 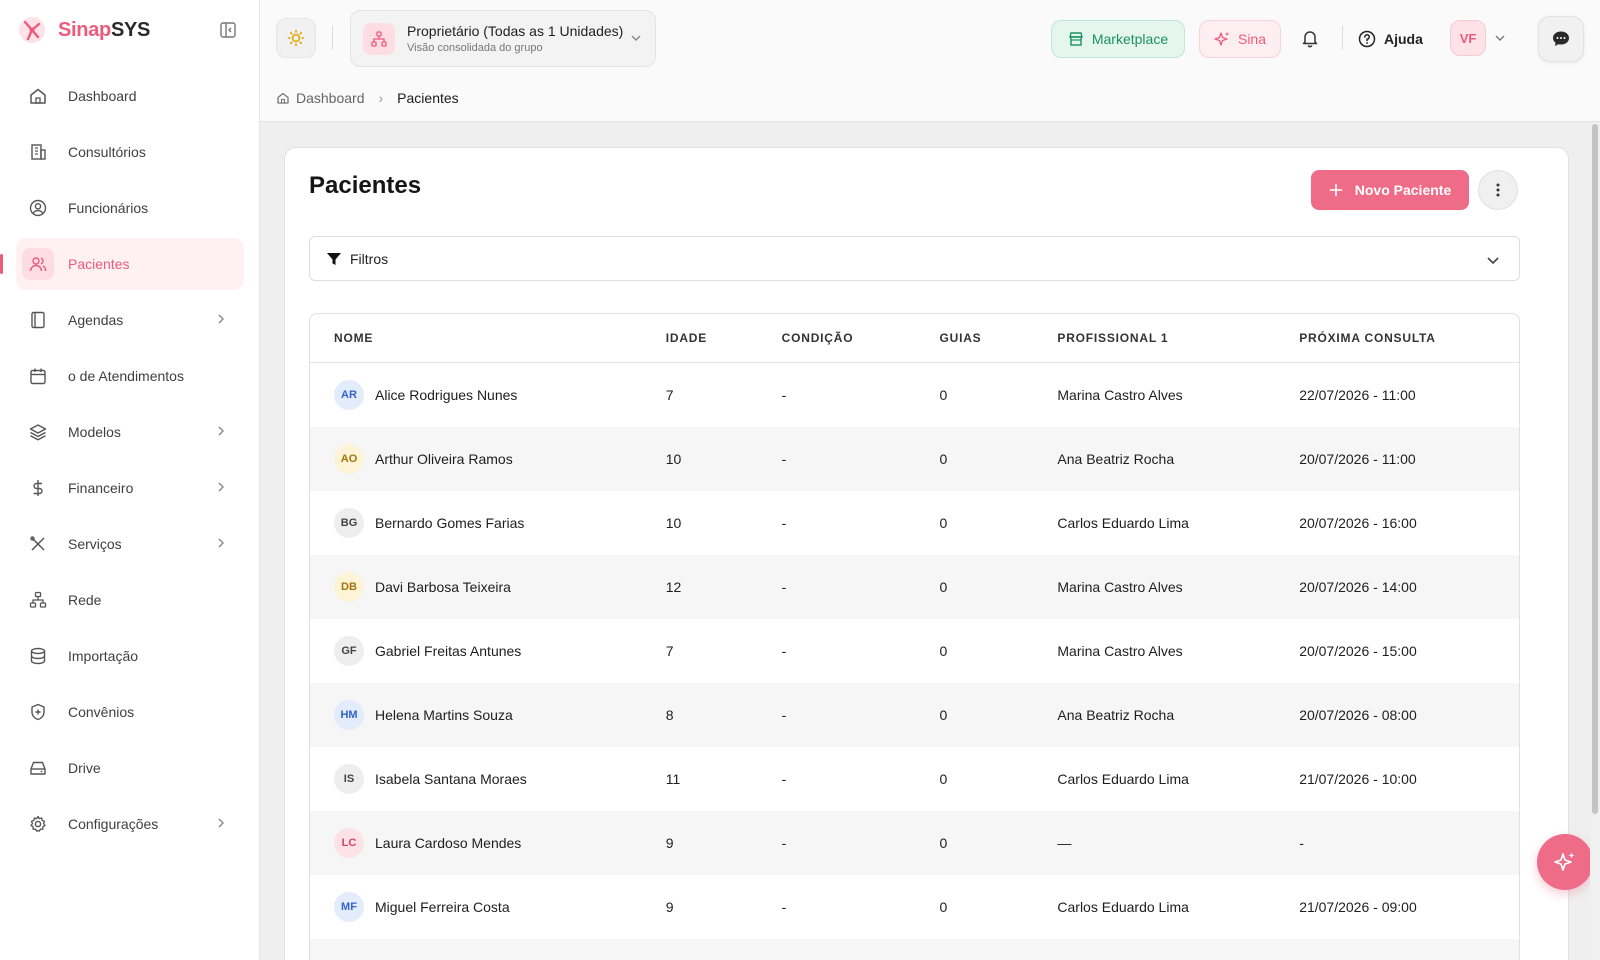 What do you see at coordinates (103, 656) in the screenshot?
I see `sidebar-item-label: Importação` at bounding box center [103, 656].